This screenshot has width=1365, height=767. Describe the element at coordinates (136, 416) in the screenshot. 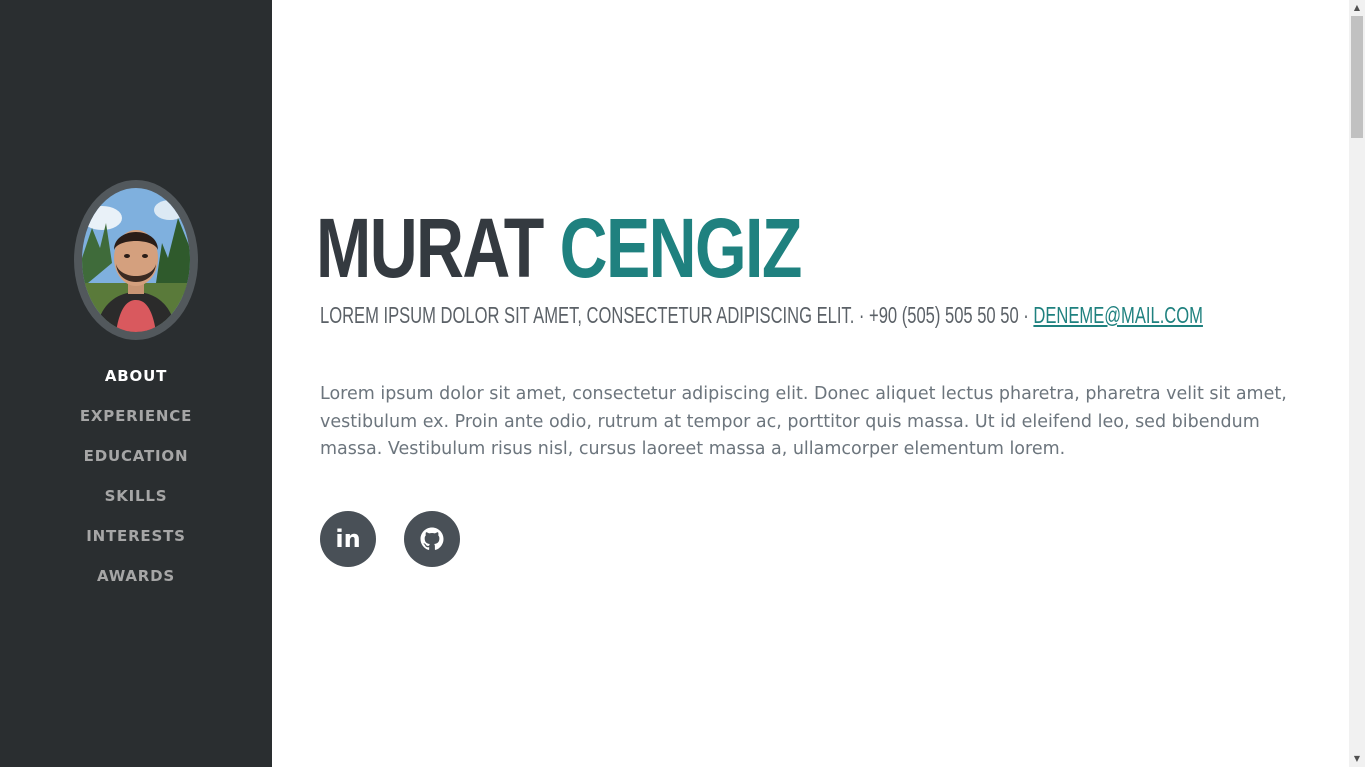

I see `nav-item-experience: EXPERIENCE` at that location.